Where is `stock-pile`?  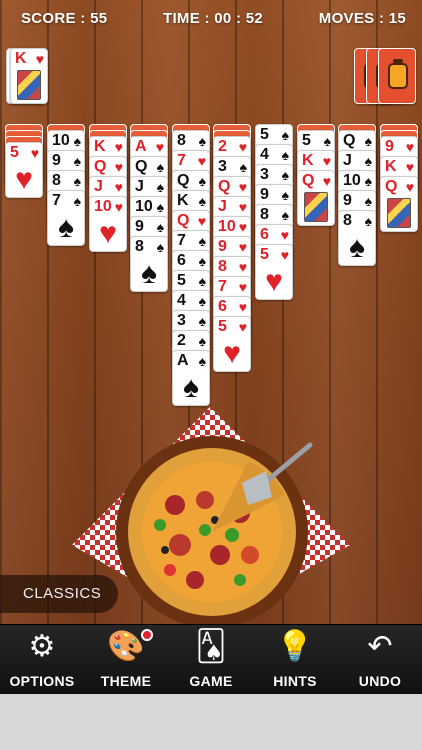 stock-pile is located at coordinates (386, 76).